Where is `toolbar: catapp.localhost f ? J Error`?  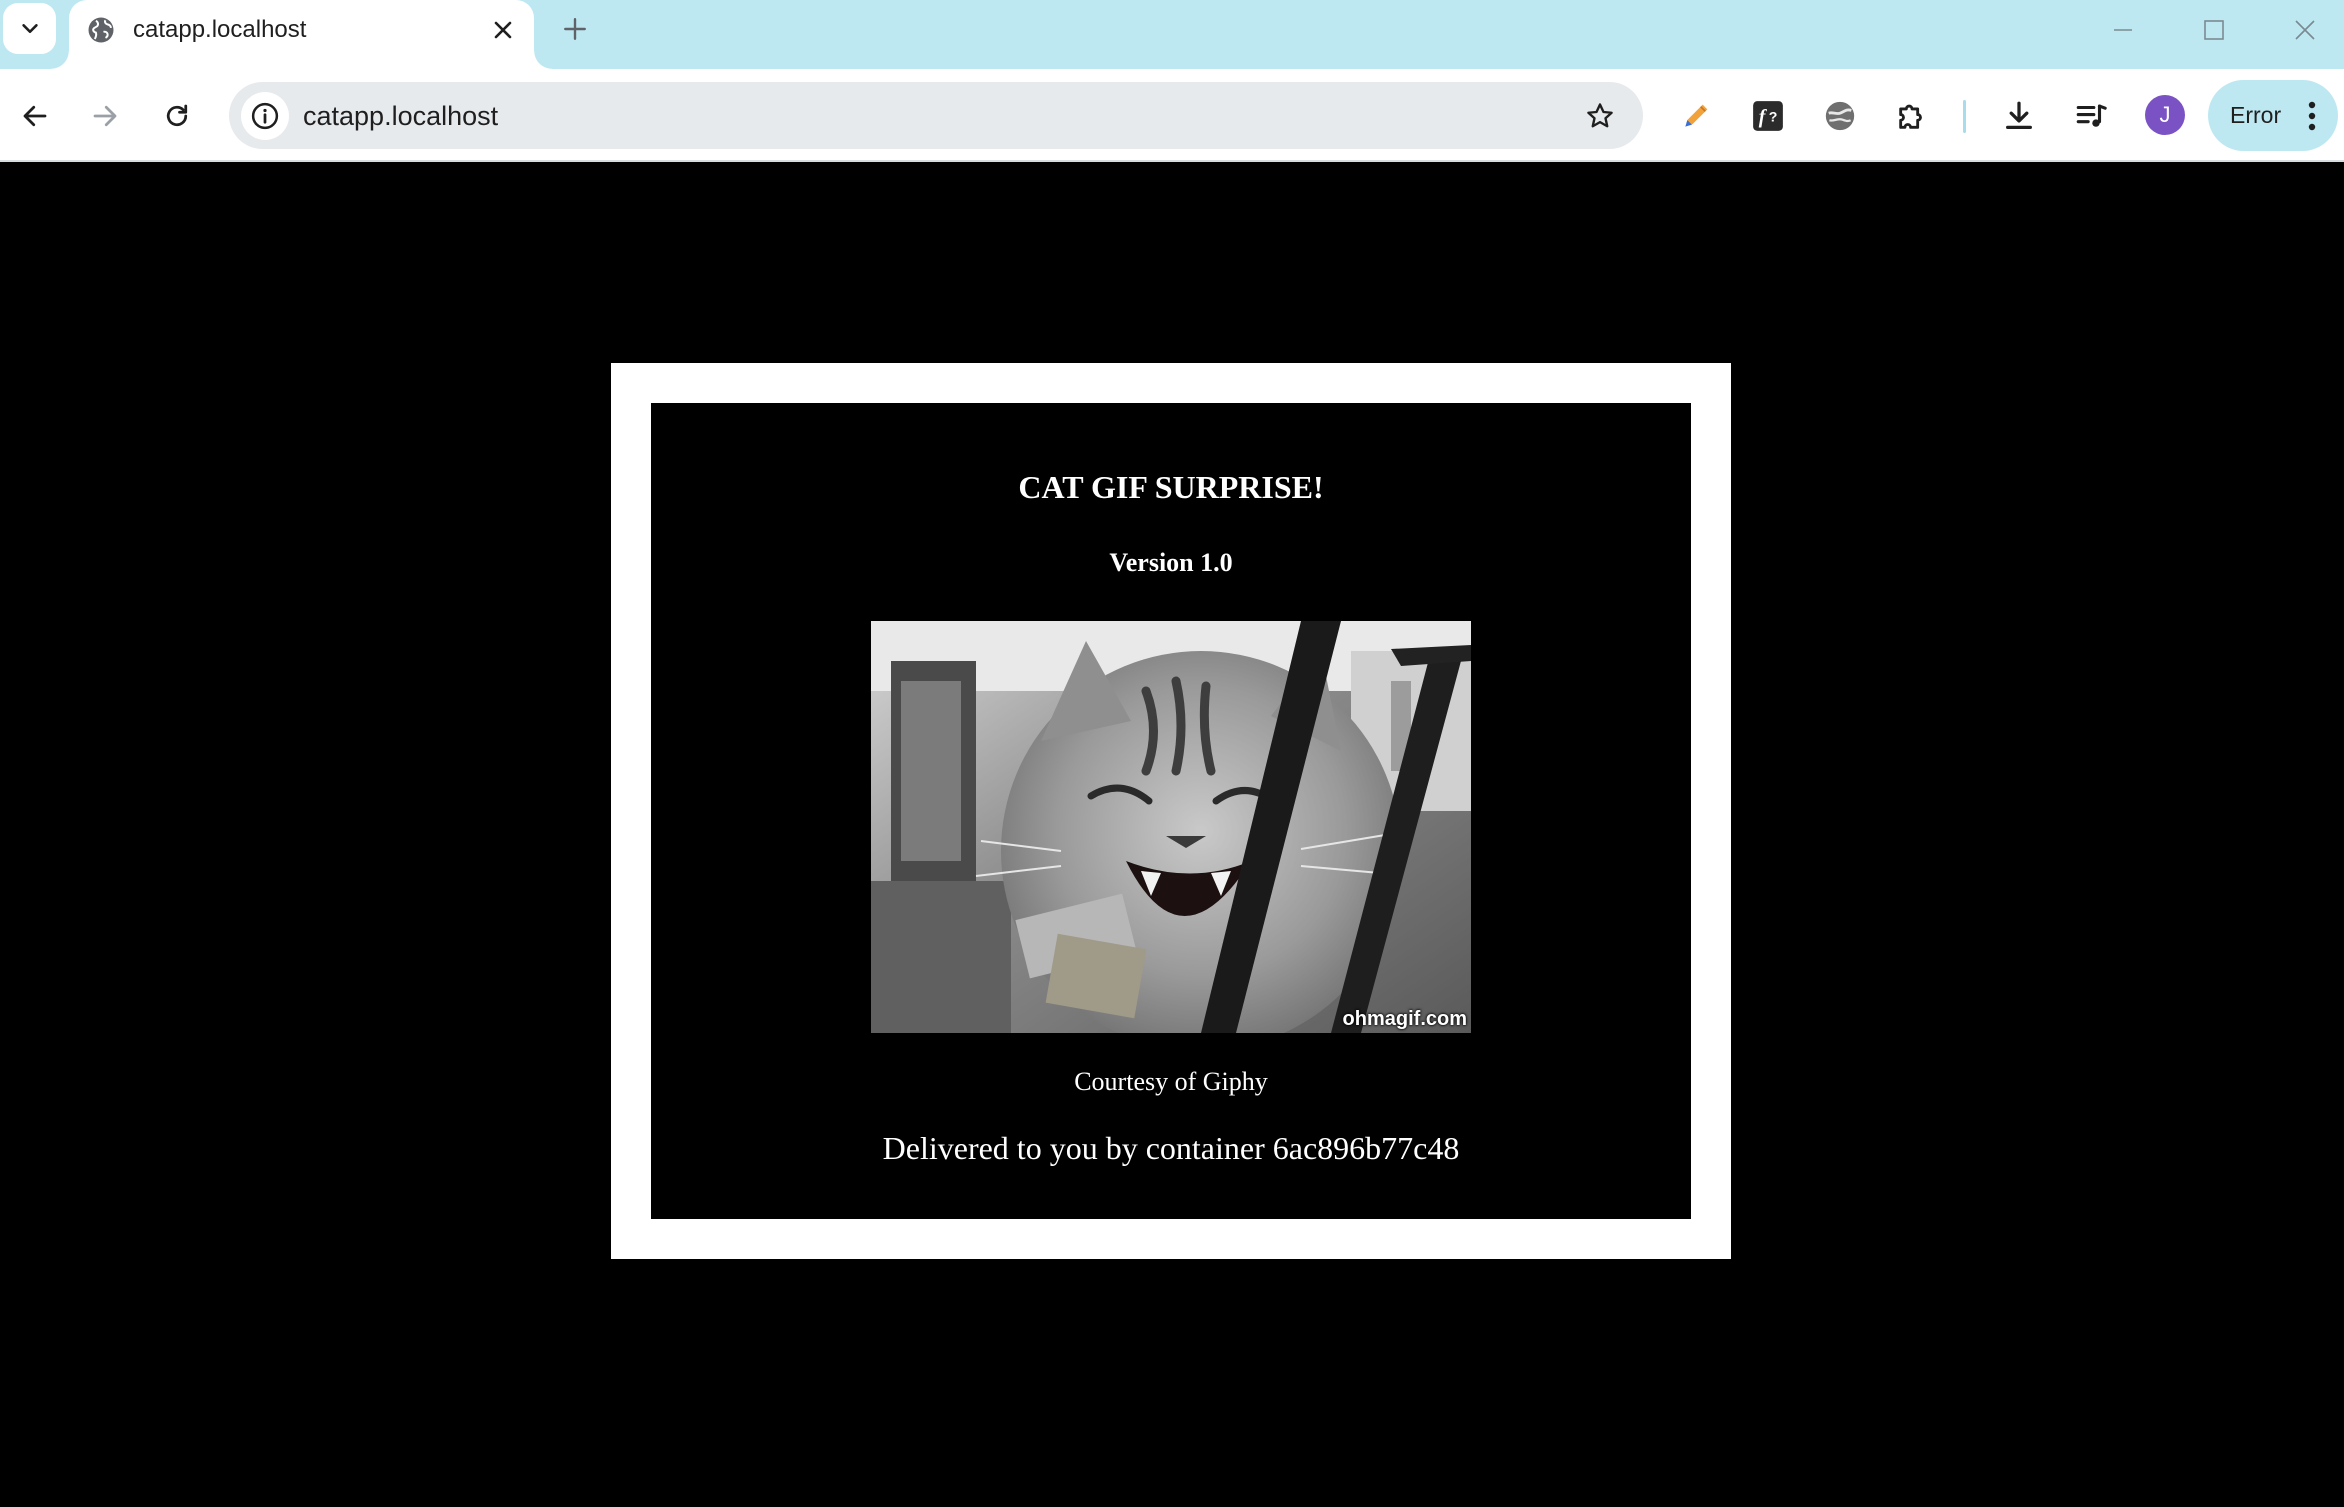
toolbar: catapp.localhost f ? J Error is located at coordinates (1172, 115).